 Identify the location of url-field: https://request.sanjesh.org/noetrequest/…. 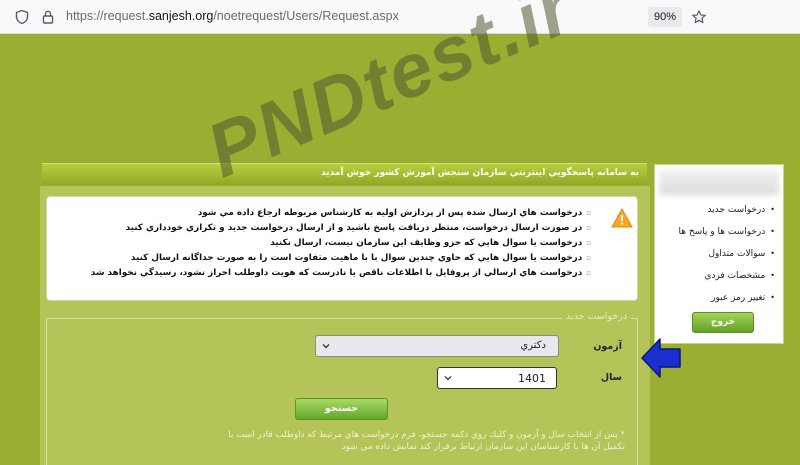
(232, 16).